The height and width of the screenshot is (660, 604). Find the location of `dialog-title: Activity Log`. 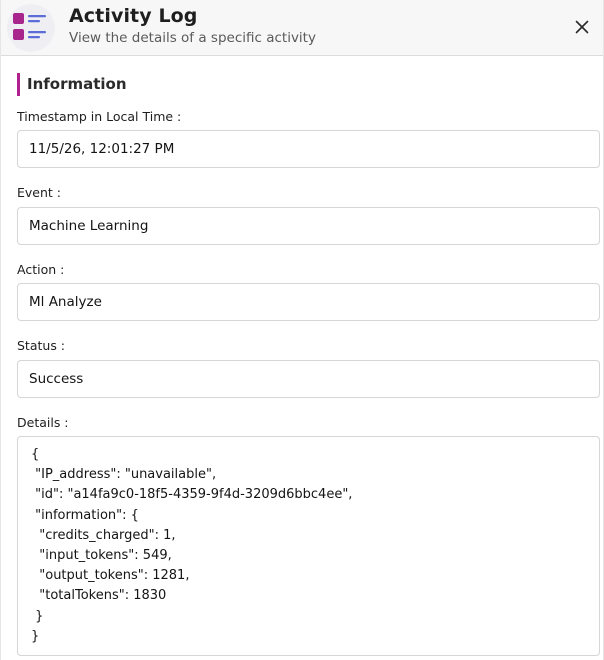

dialog-title: Activity Log is located at coordinates (133, 16).